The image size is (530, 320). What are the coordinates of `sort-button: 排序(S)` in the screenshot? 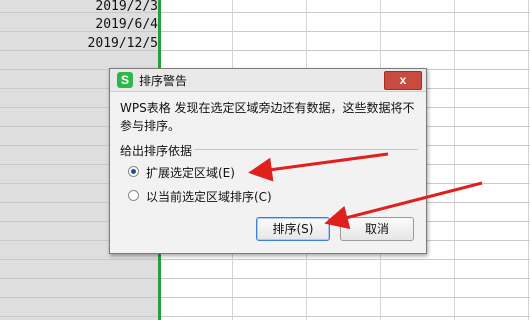 It's located at (293, 229).